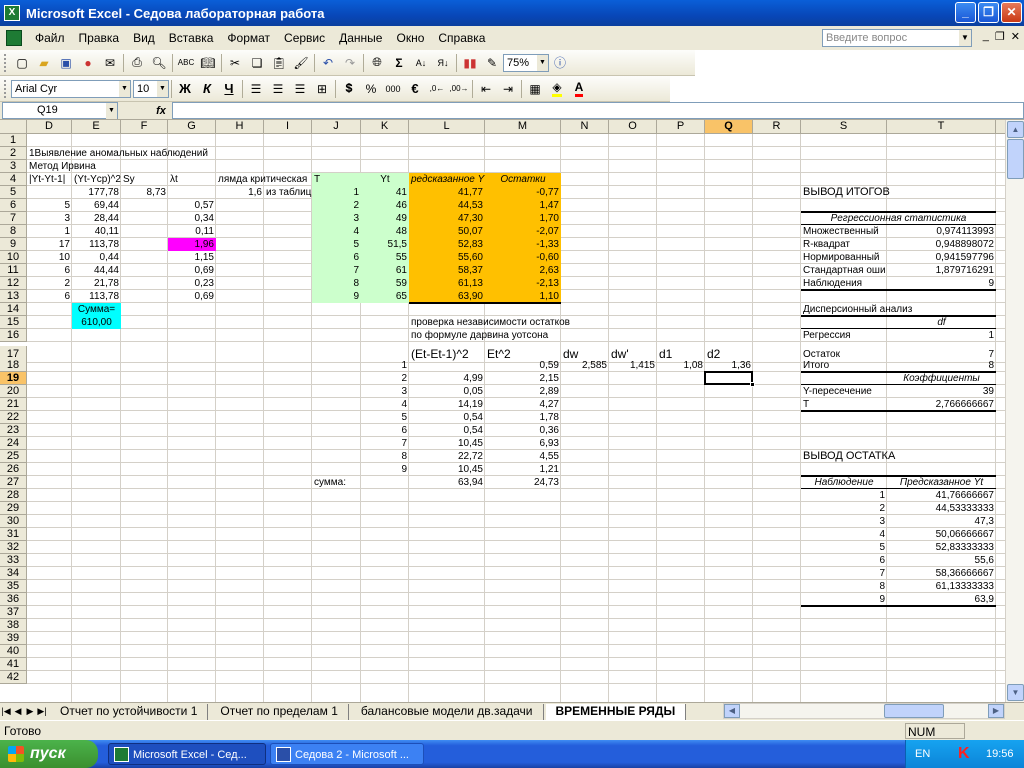 The height and width of the screenshot is (768, 1024). What do you see at coordinates (192, 296) in the screenshot?
I see `cell: 0,69` at bounding box center [192, 296].